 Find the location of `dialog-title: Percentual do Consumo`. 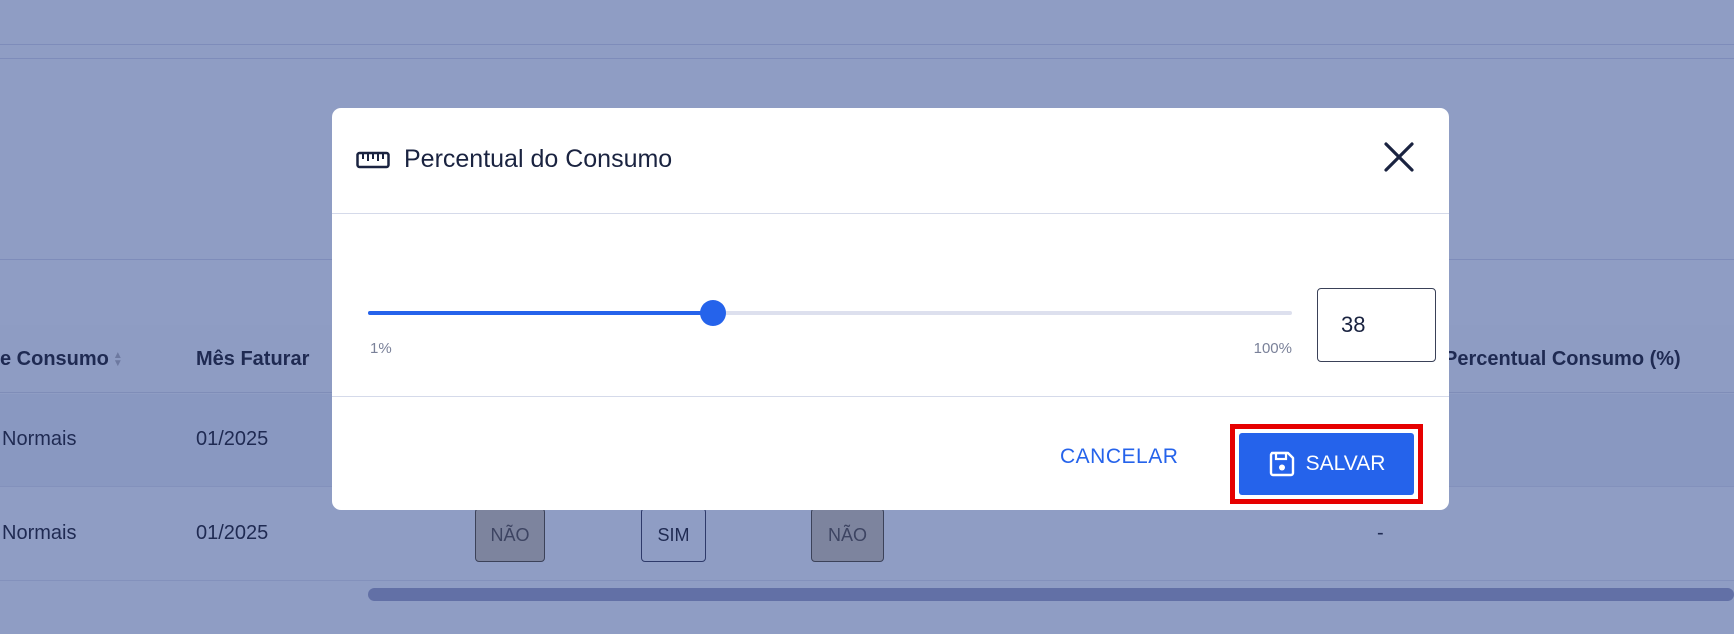

dialog-title: Percentual do Consumo is located at coordinates (538, 159).